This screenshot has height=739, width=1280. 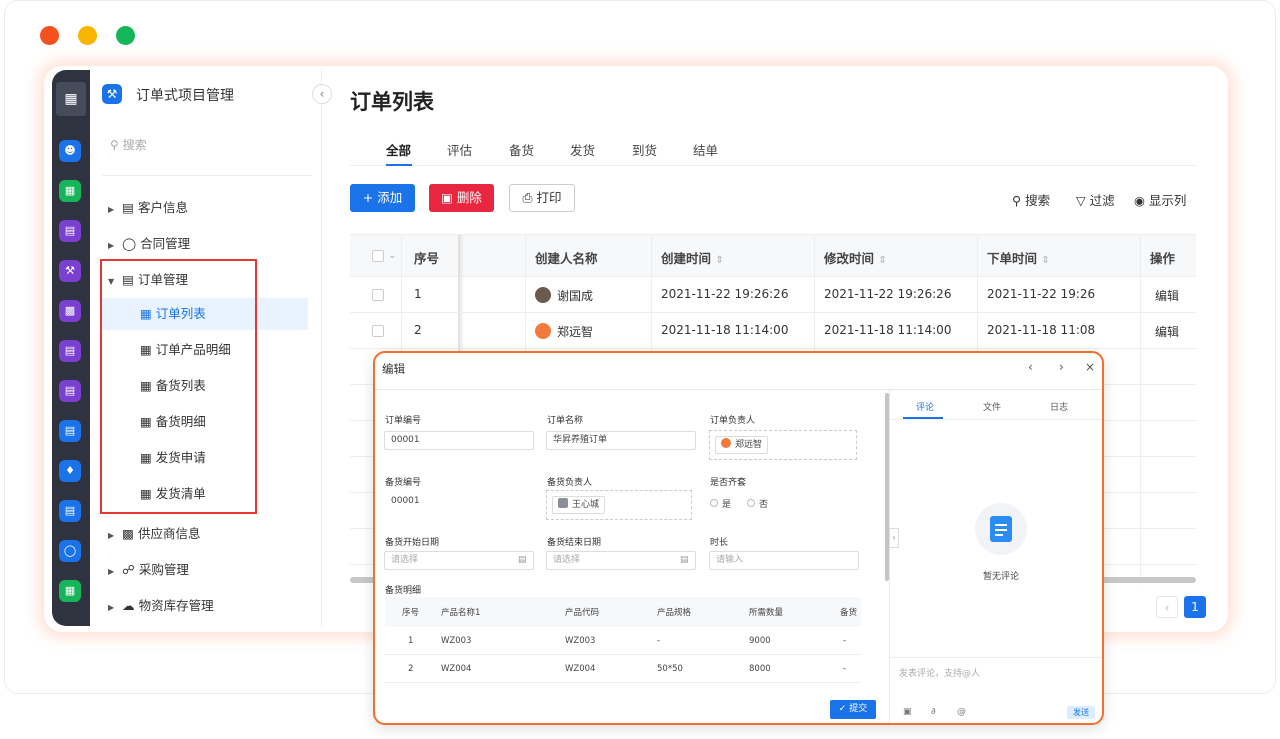 What do you see at coordinates (70, 151) in the screenshot?
I see `contacts-icon: ☻` at bounding box center [70, 151].